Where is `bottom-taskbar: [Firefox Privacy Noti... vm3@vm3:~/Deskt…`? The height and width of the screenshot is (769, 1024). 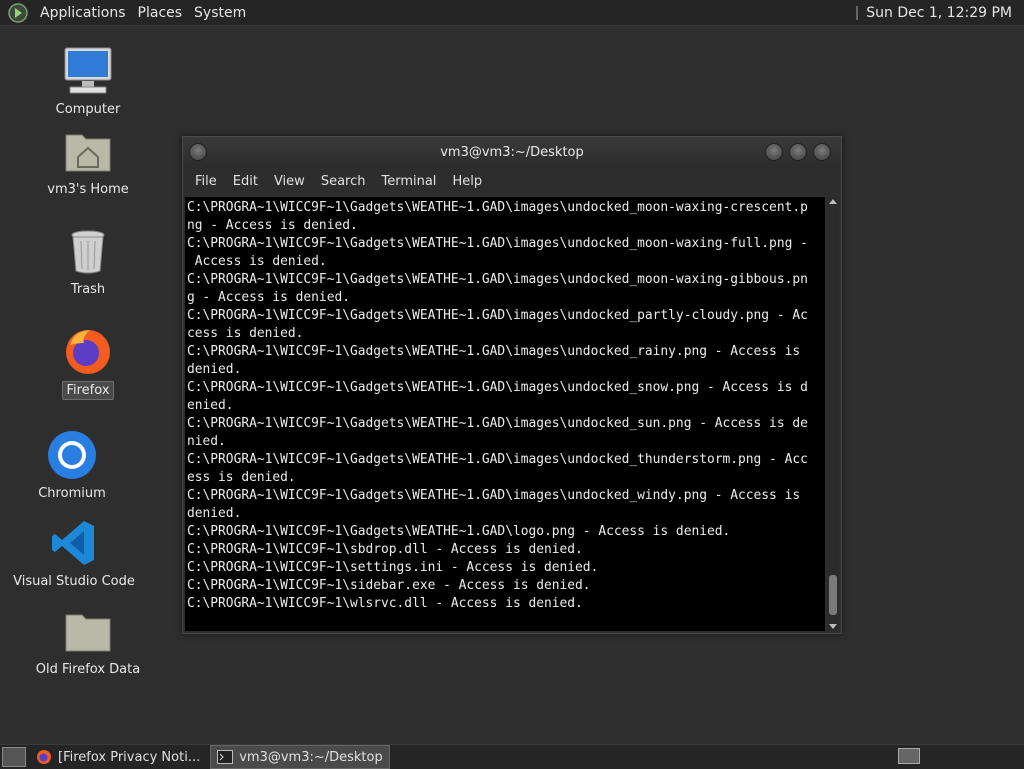
bottom-taskbar: [Firefox Privacy Noti... vm3@vm3:~/Deskt… is located at coordinates (512, 756).